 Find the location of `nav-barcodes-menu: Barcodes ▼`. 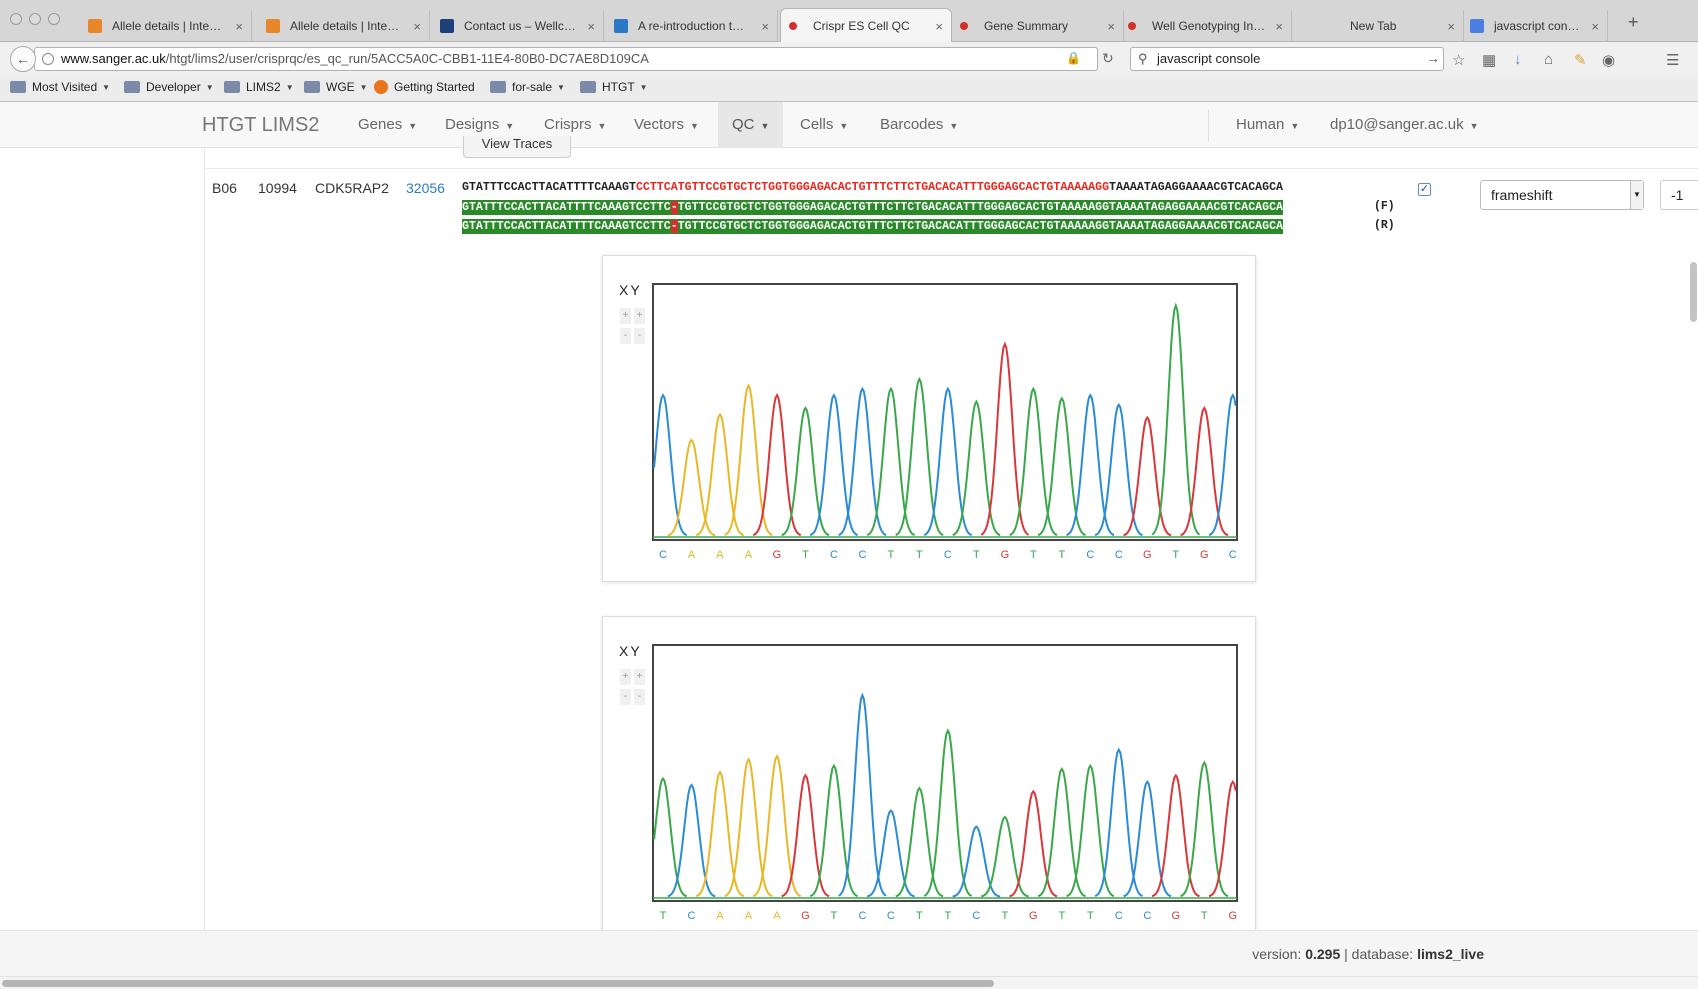

nav-barcodes-menu: Barcodes ▼ is located at coordinates (919, 125).